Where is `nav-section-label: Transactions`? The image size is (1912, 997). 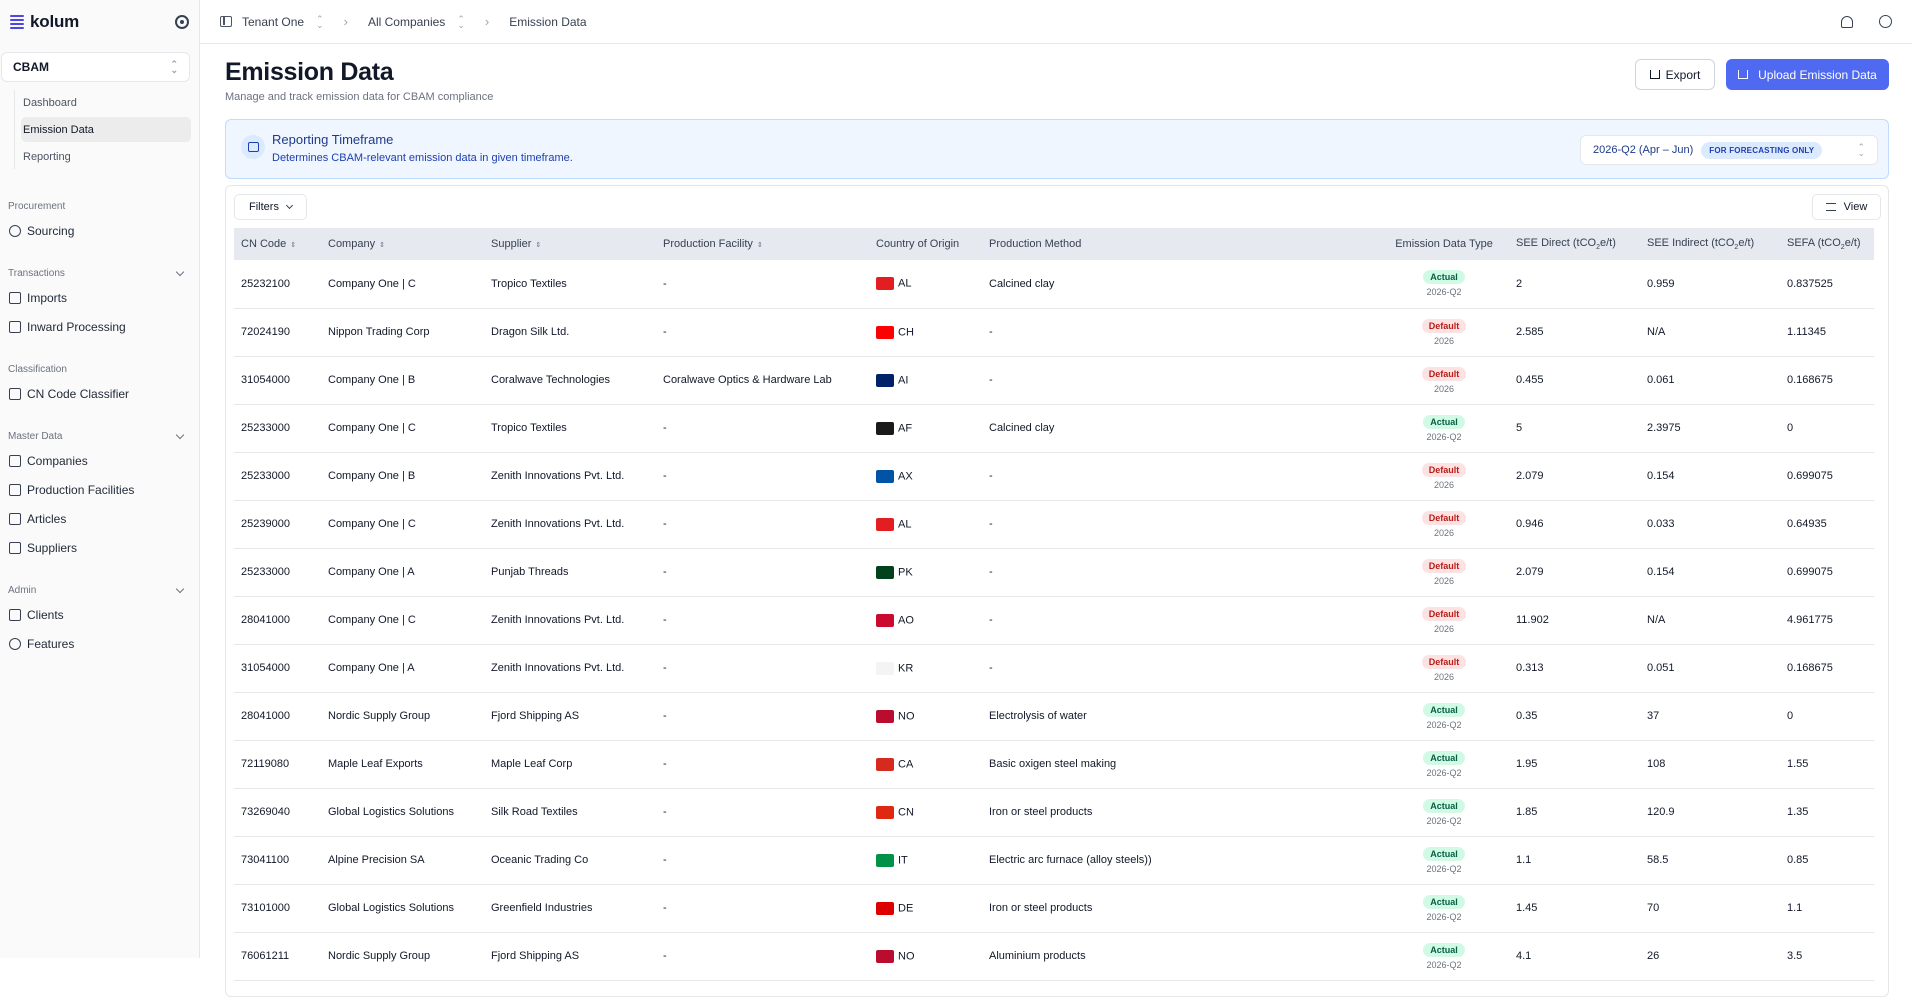
nav-section-label: Transactions is located at coordinates (99, 273).